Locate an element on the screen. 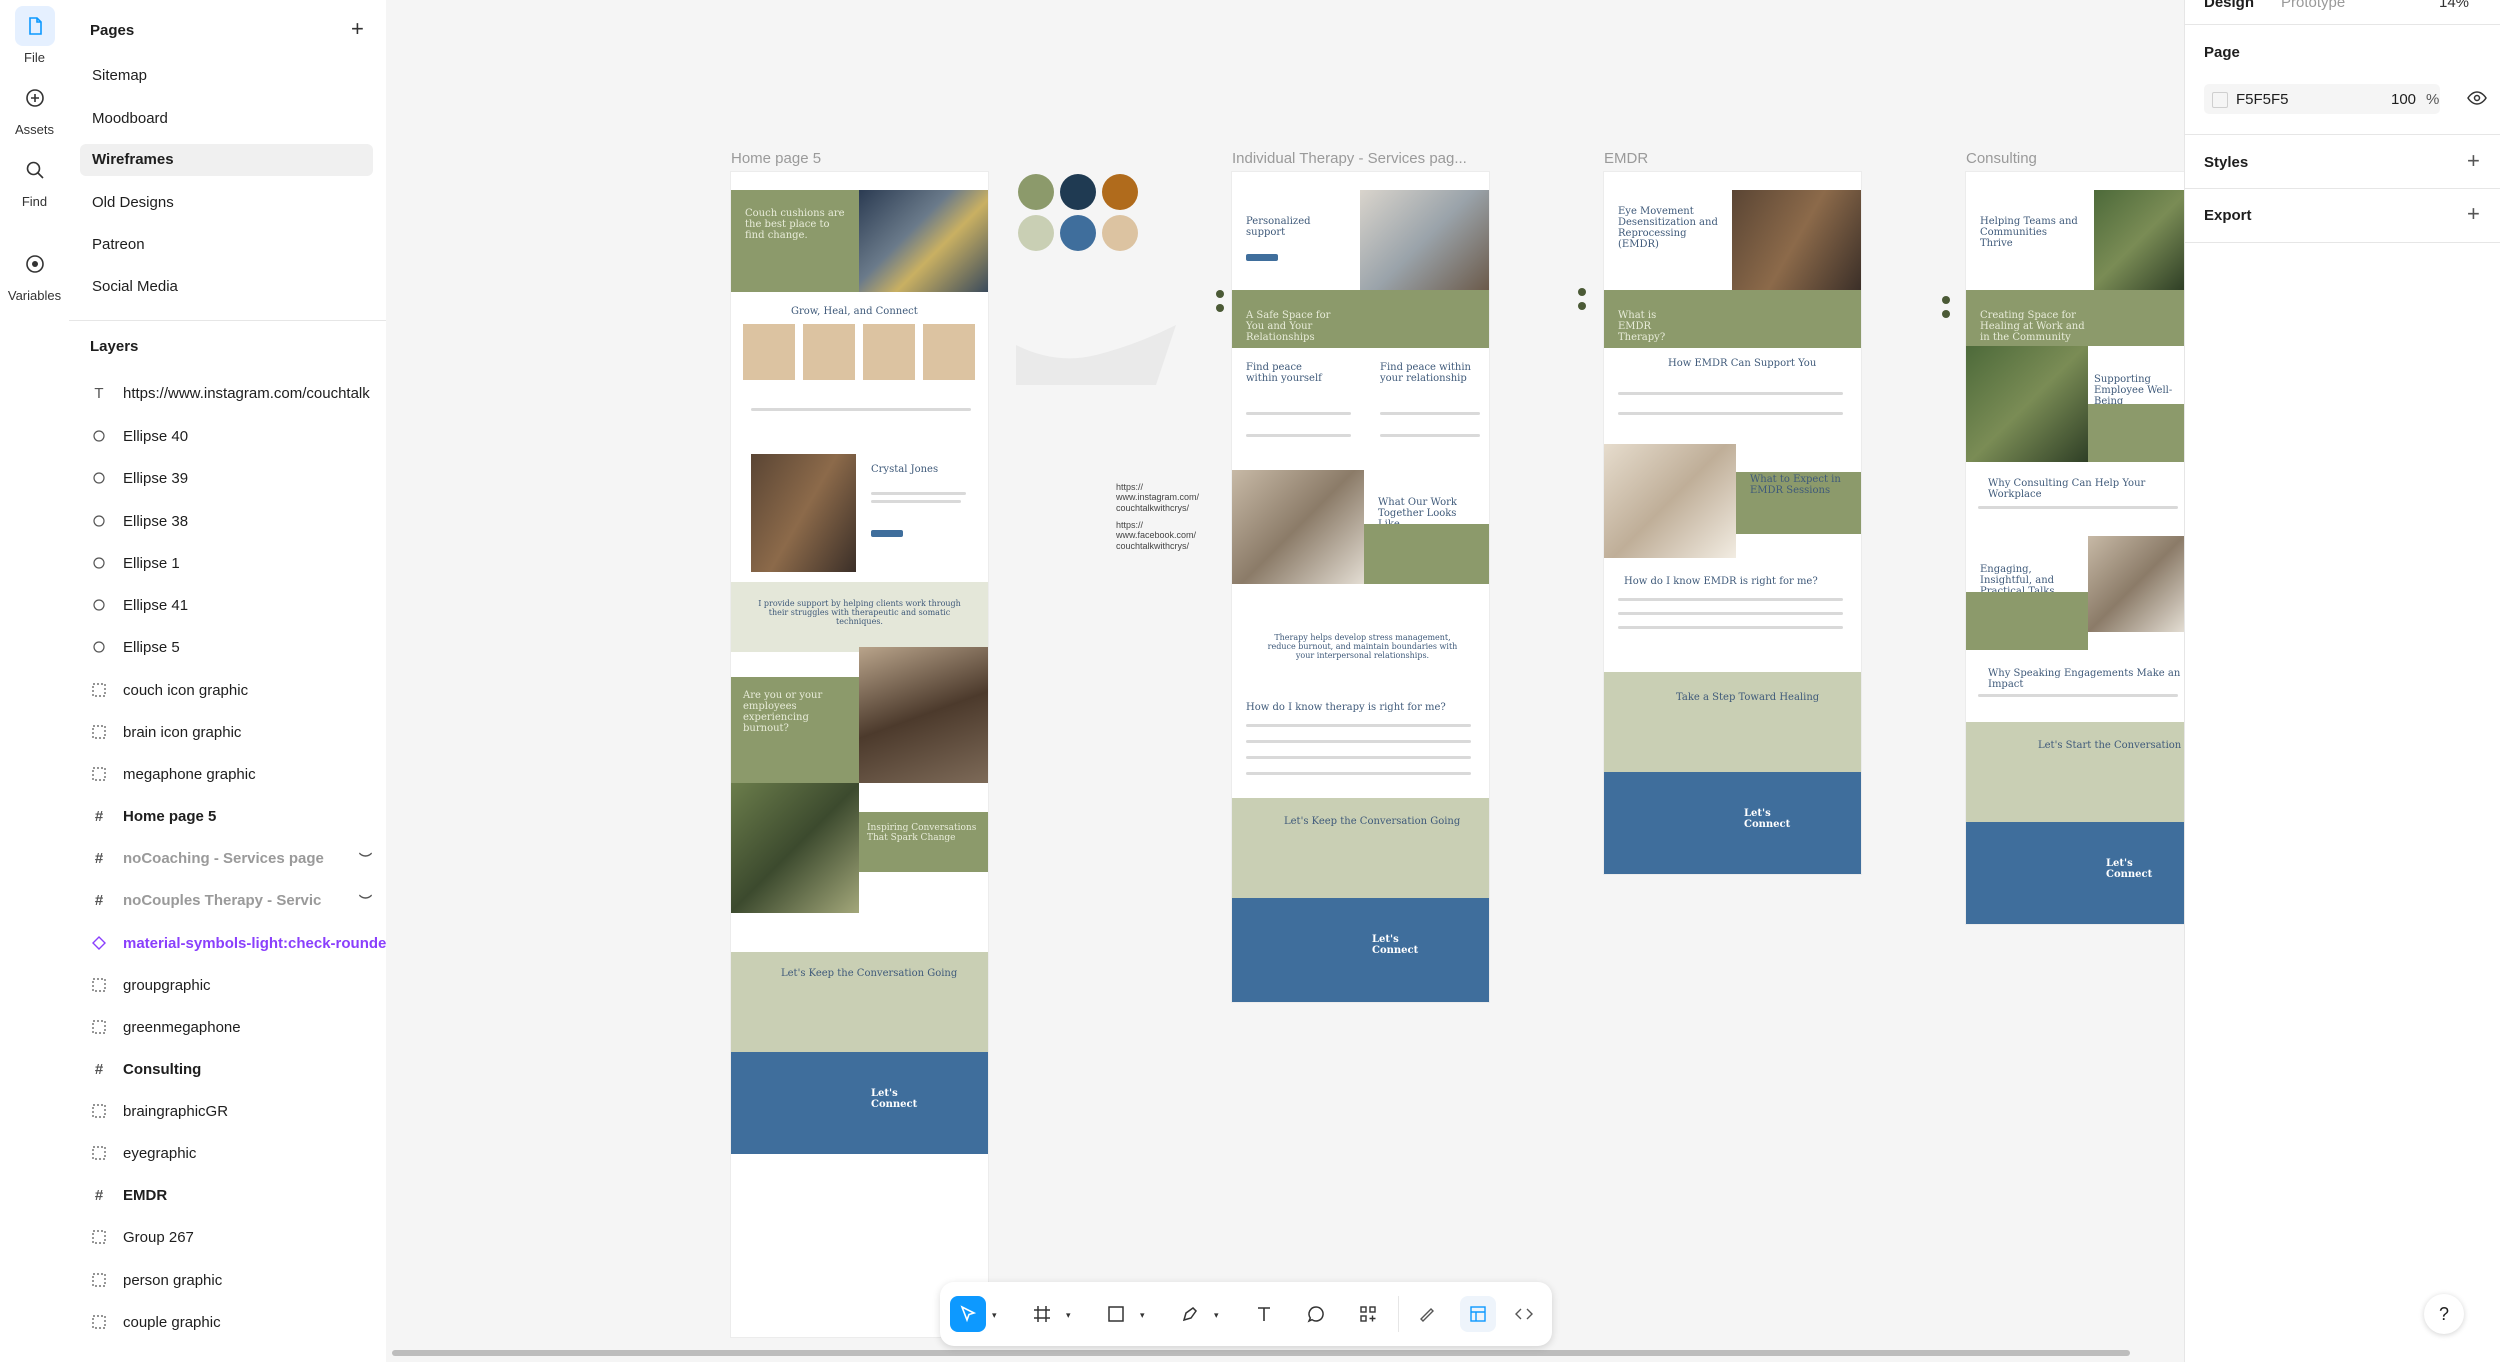  wave-shape is located at coordinates (1096, 350).